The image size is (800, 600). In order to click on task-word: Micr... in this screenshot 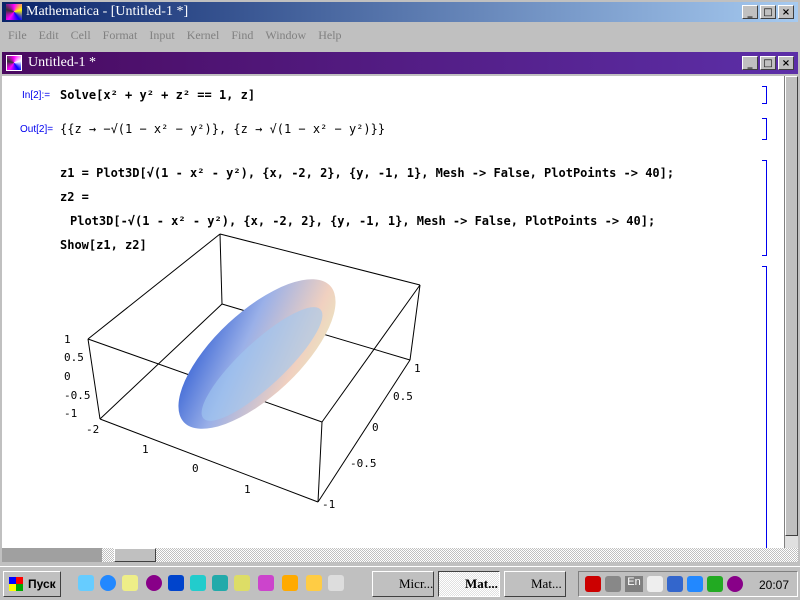, I will do `click(403, 584)`.